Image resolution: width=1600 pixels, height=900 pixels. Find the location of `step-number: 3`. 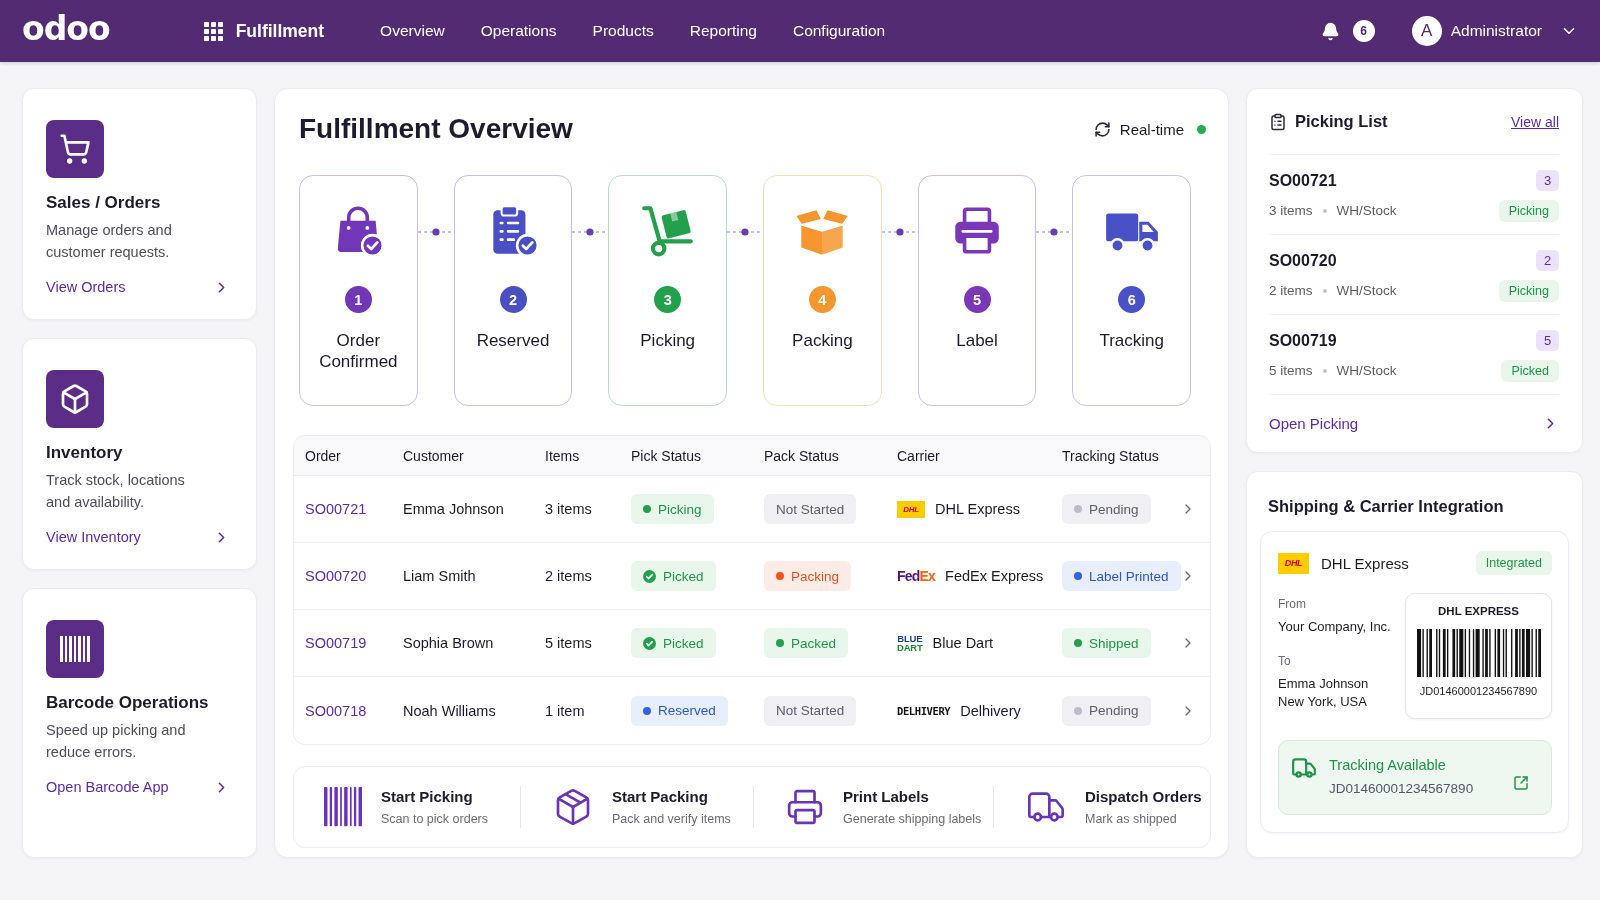

step-number: 3 is located at coordinates (668, 299).